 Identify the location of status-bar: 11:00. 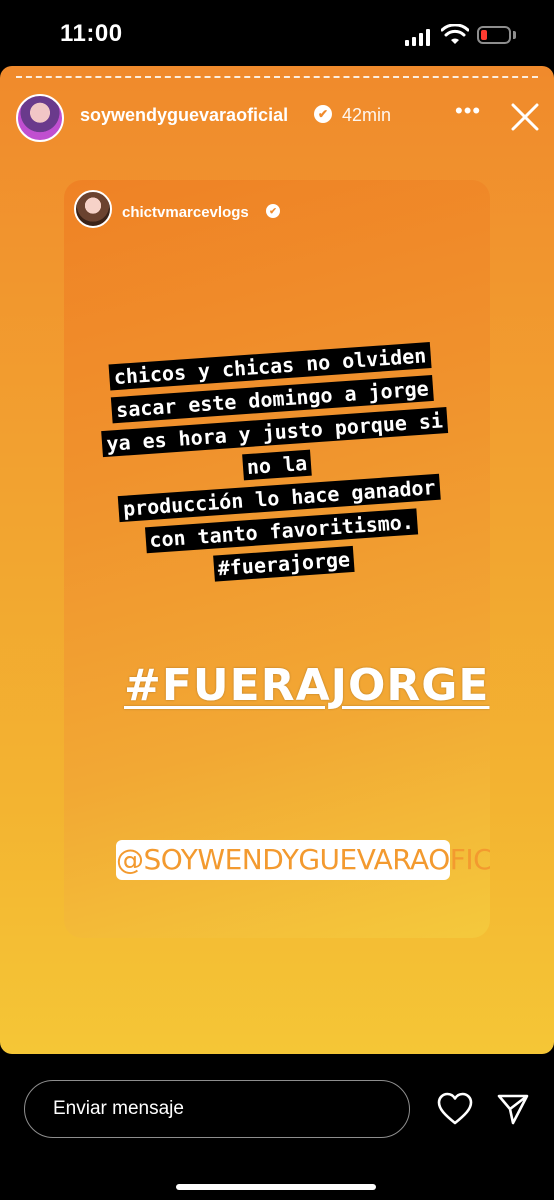
(277, 33).